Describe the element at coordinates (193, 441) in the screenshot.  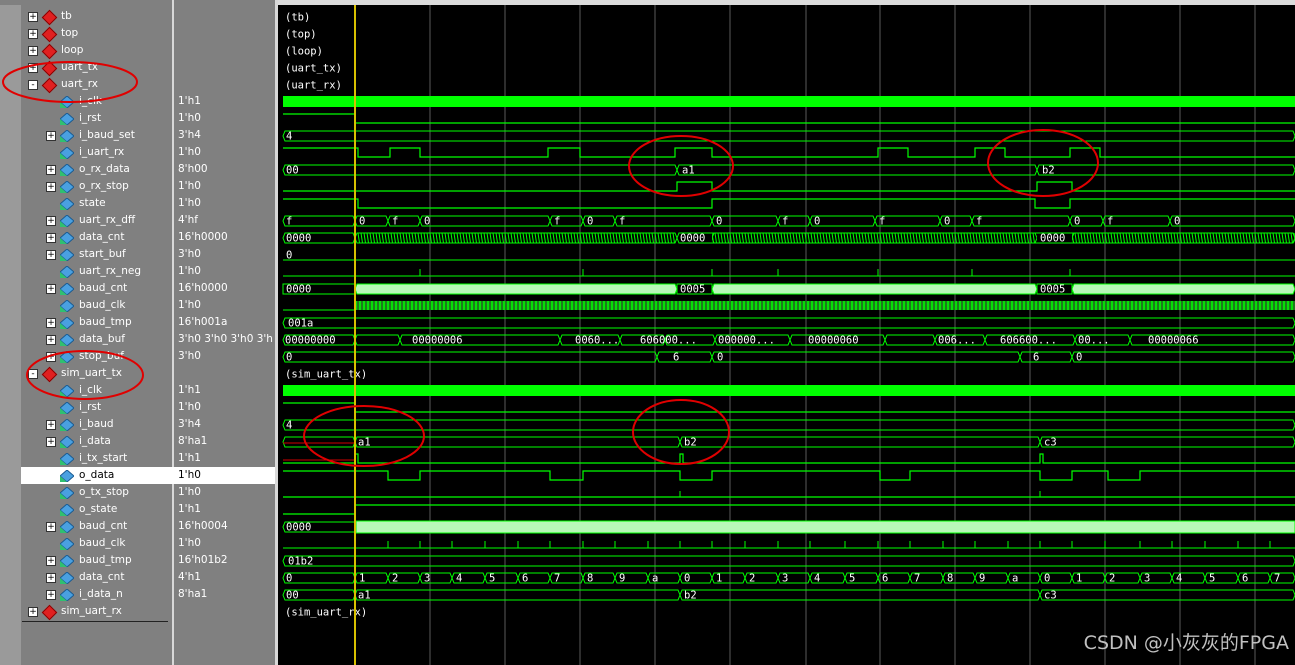
I see `signal-value: 8'ha1` at that location.